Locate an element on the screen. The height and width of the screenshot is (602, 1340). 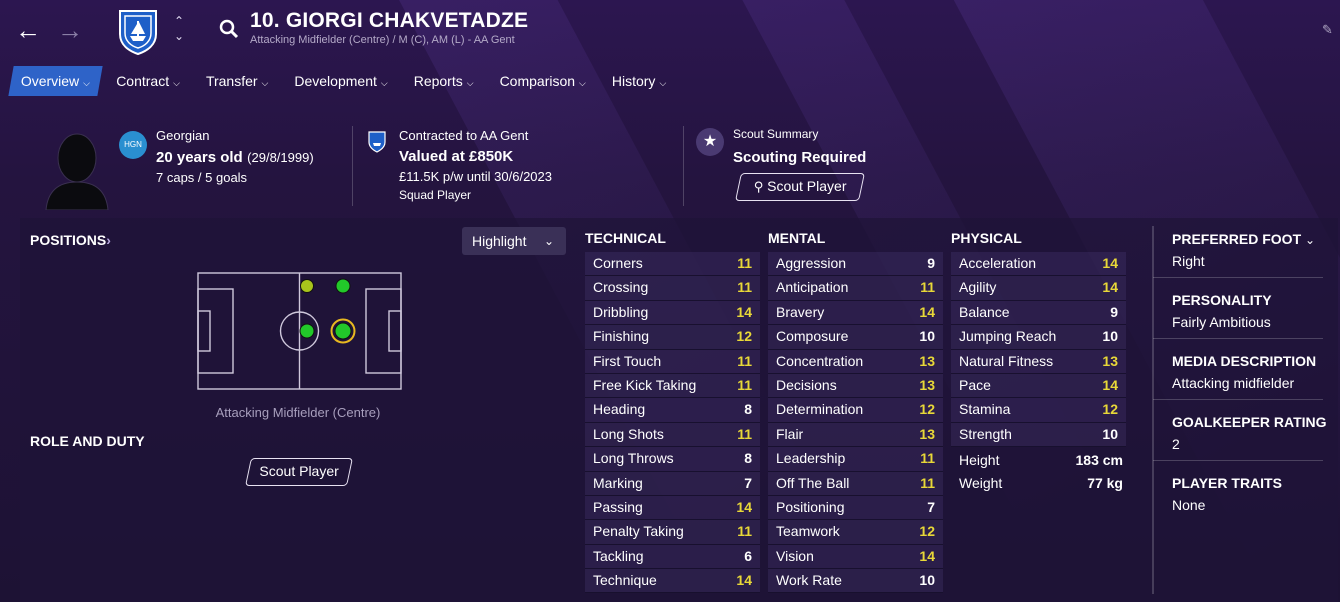
attr-row: Vision 14 is located at coordinates (855, 557).